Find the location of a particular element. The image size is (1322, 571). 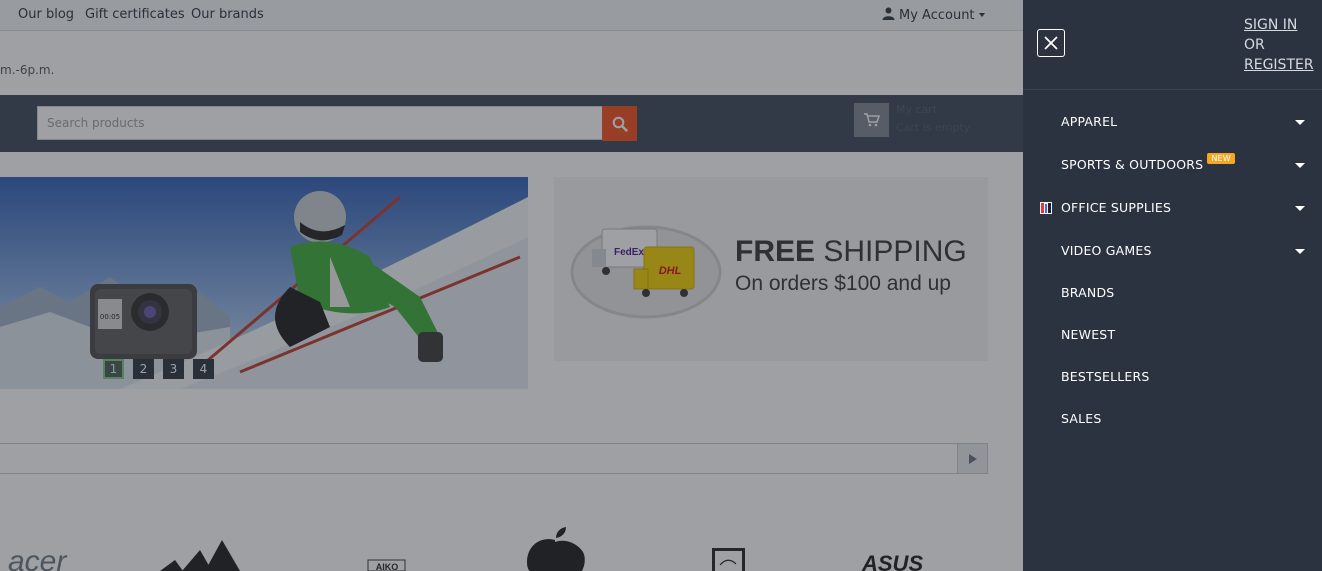

register-link: REGISTER is located at coordinates (1279, 65).